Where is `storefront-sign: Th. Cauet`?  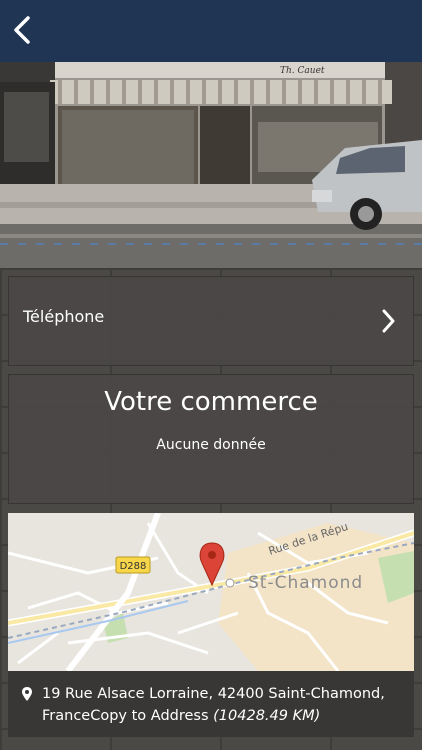
storefront-sign: Th. Cauet is located at coordinates (302, 71).